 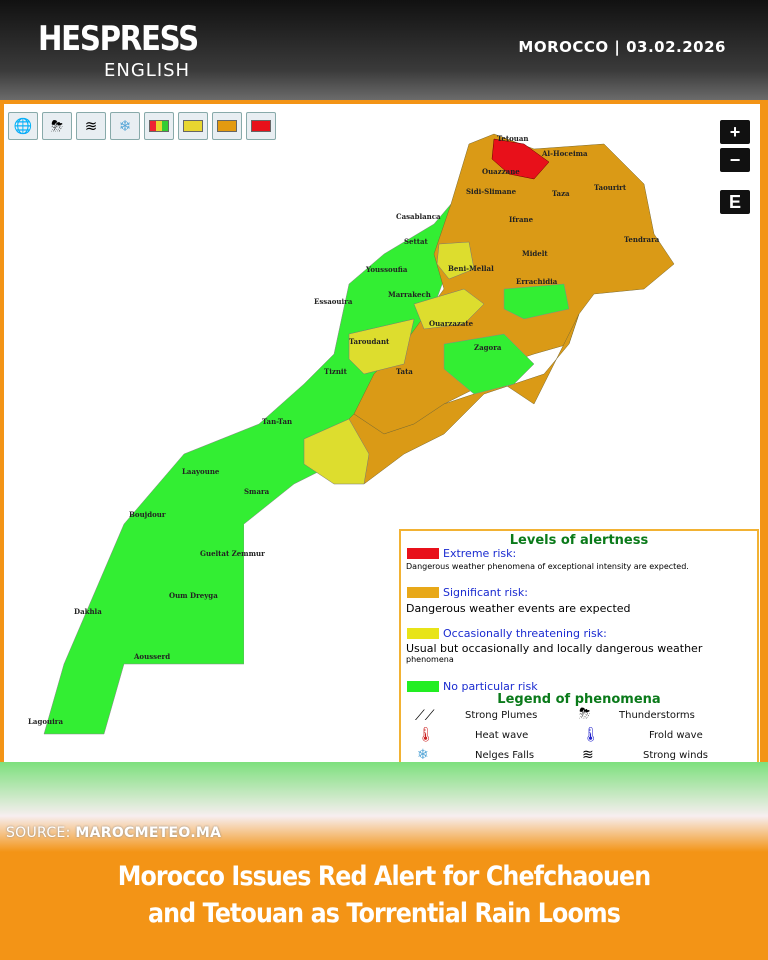 I want to click on source-prefix: SOURCE, so click(x=36, y=833).